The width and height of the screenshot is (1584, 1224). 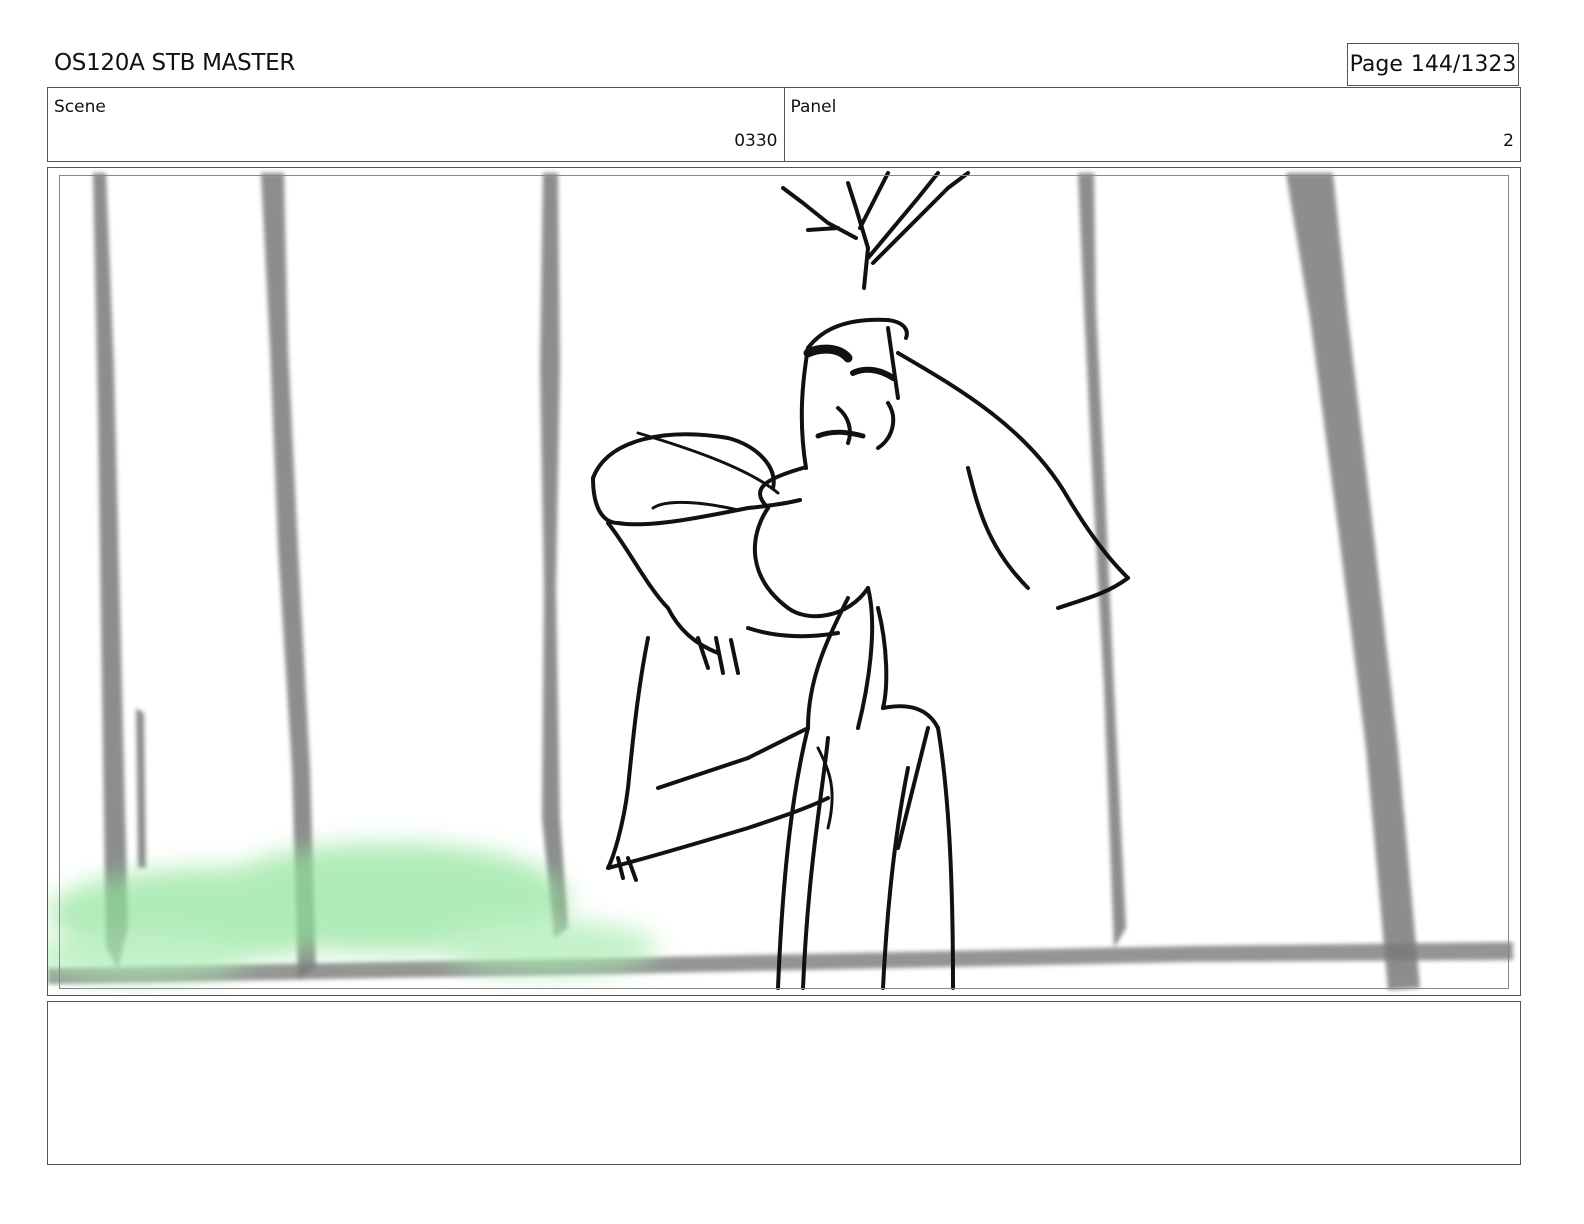 What do you see at coordinates (784, 1083) in the screenshot?
I see `action-notes-box` at bounding box center [784, 1083].